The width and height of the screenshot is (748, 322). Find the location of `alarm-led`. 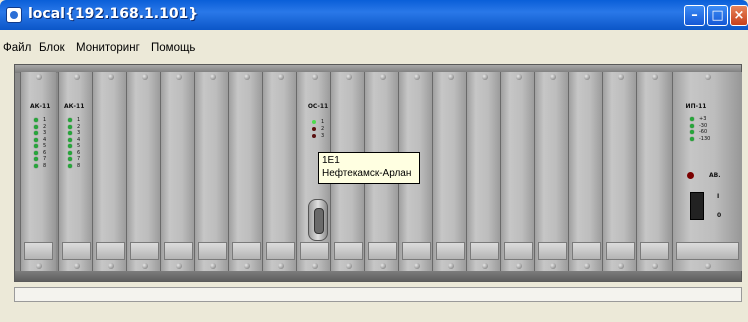

alarm-led is located at coordinates (690, 175).